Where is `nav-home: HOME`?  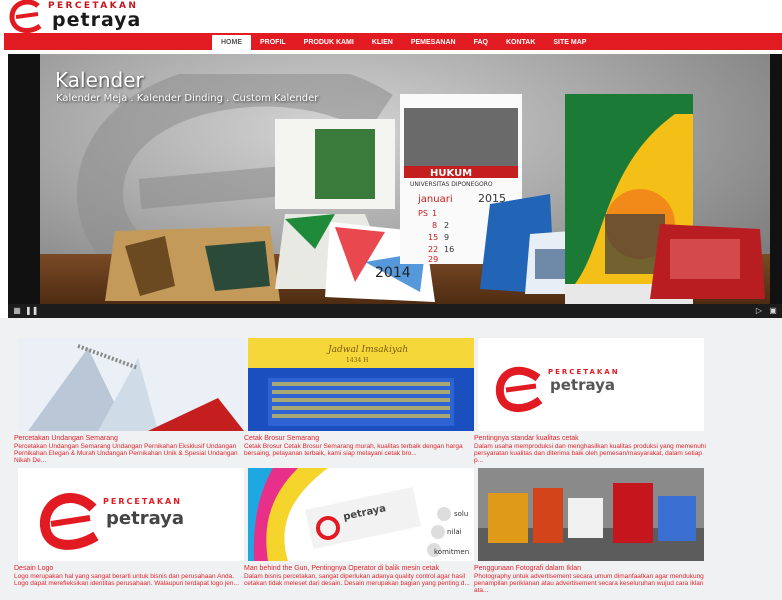
nav-home: HOME is located at coordinates (231, 42).